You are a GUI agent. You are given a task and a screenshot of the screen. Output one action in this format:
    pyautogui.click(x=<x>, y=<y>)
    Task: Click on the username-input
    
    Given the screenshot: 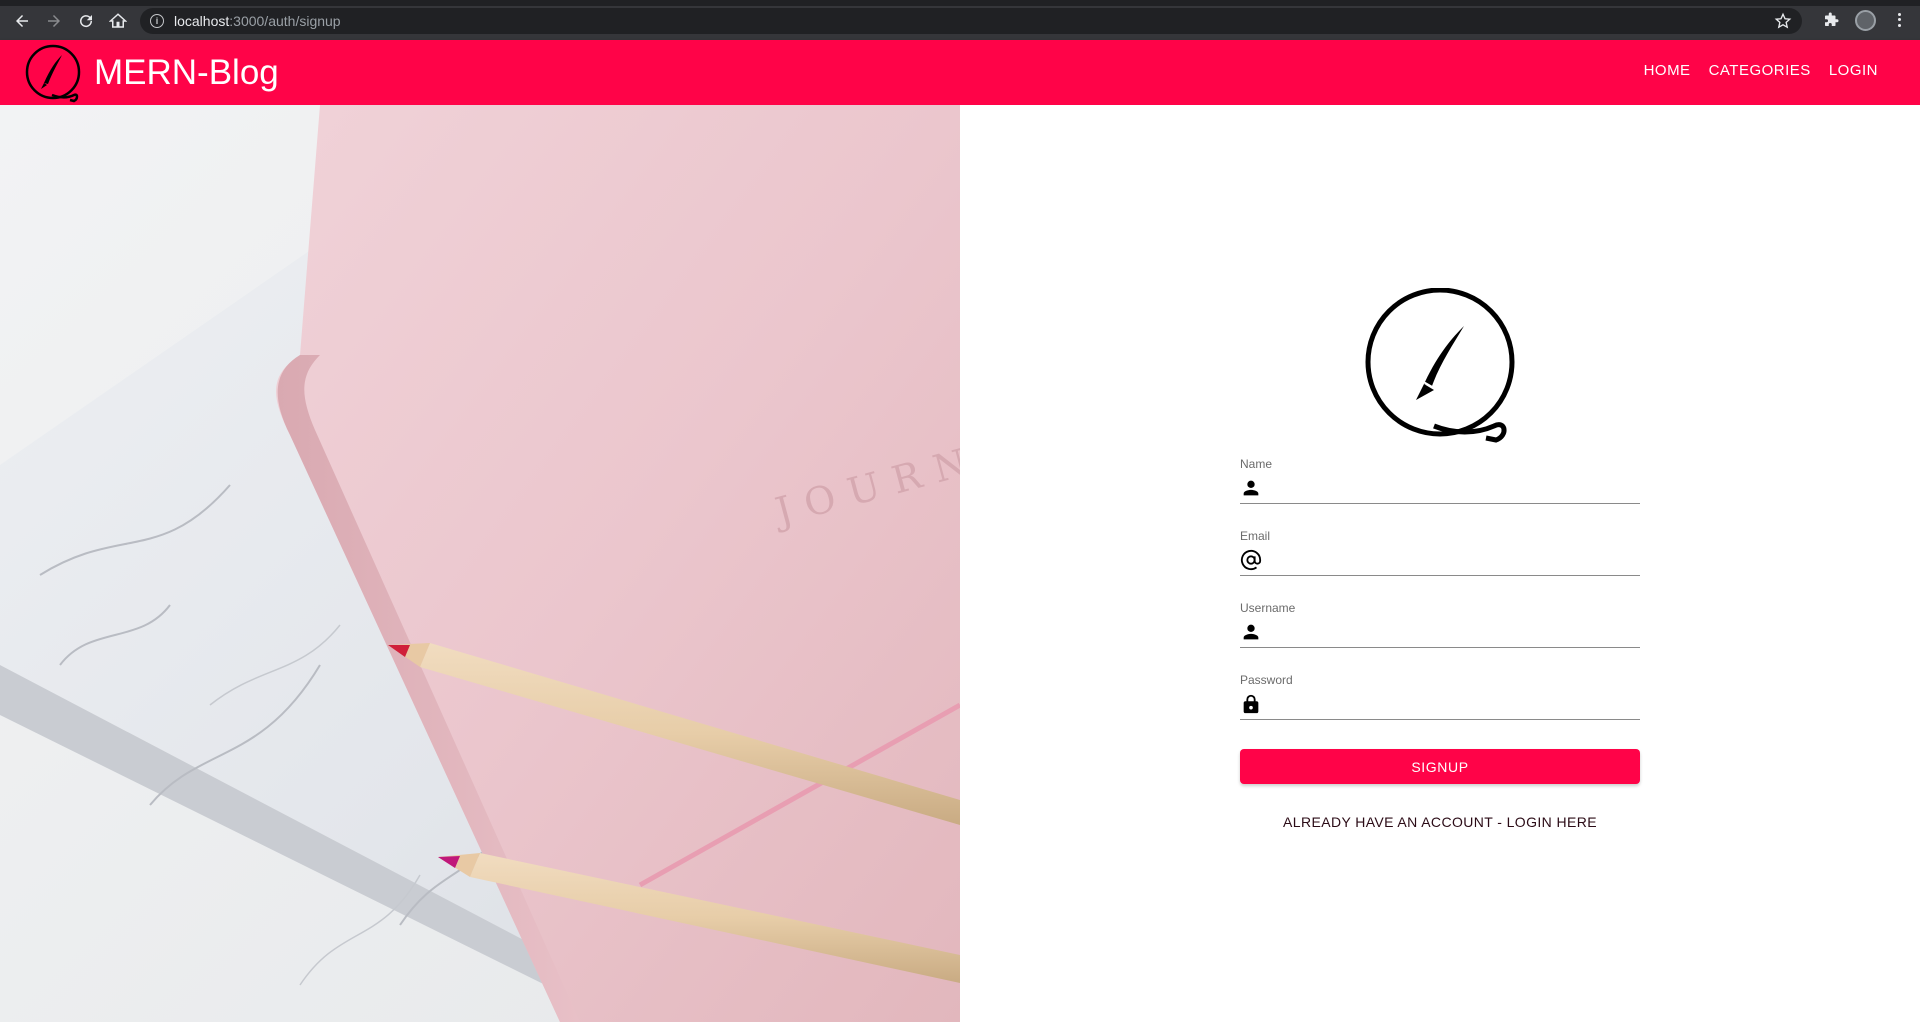 What is the action you would take?
    pyautogui.click(x=1456, y=632)
    